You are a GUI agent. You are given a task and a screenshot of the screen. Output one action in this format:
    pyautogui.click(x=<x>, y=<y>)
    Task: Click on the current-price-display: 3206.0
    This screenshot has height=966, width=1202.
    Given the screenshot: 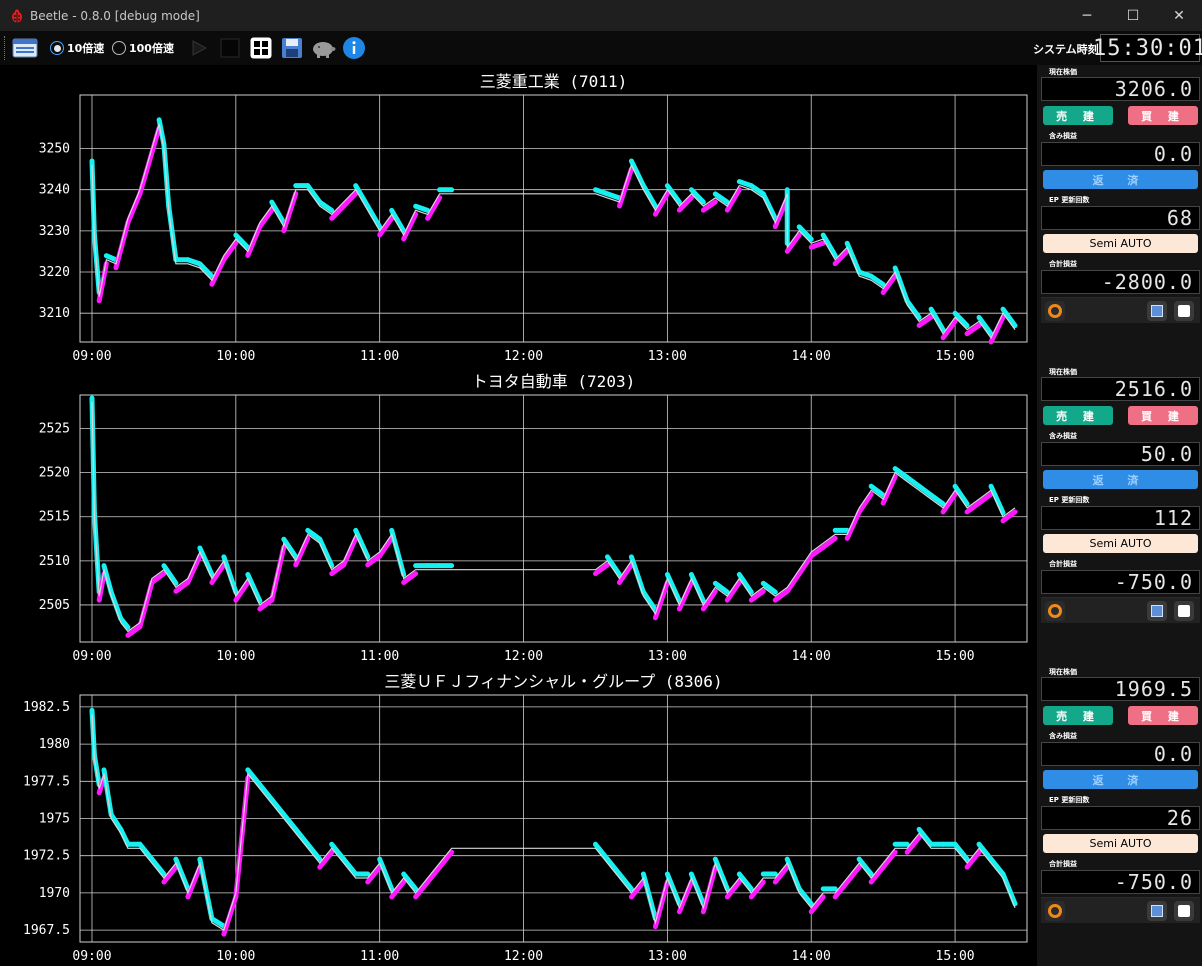 What is the action you would take?
    pyautogui.click(x=1120, y=89)
    